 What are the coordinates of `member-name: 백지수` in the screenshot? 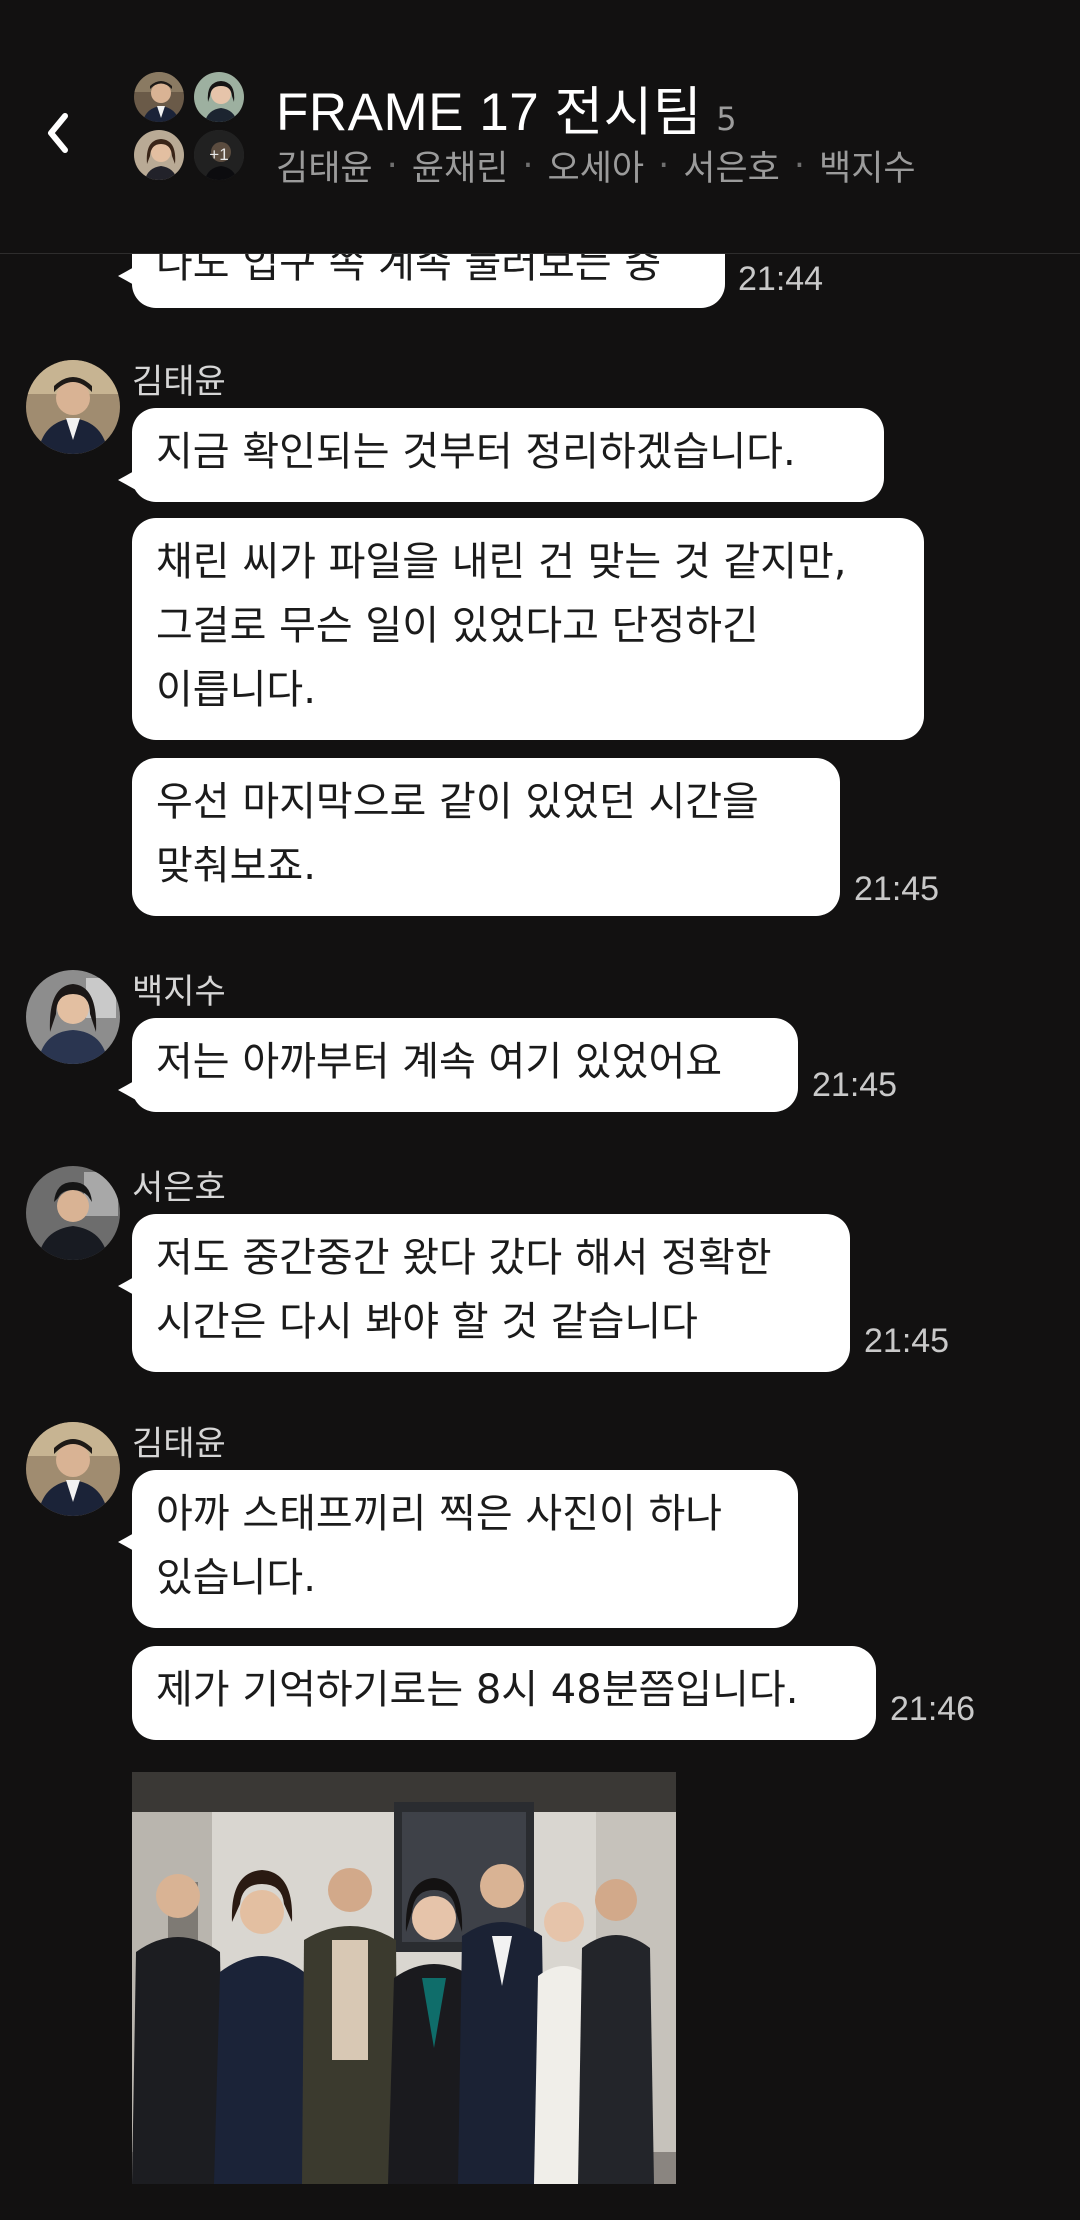 It's located at (867, 169).